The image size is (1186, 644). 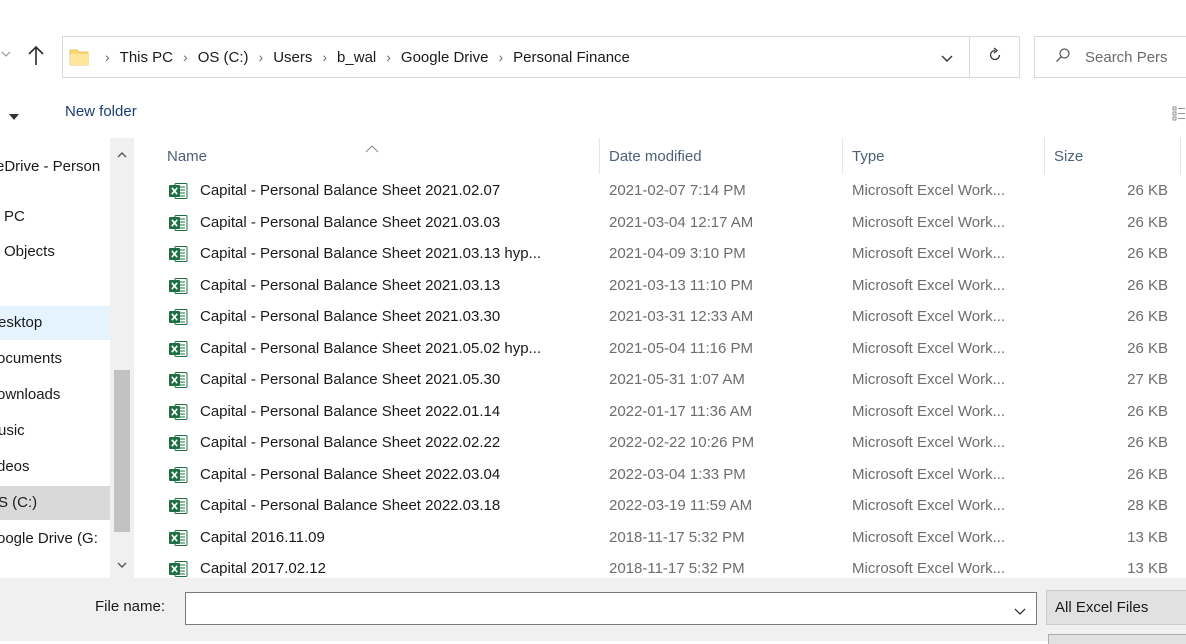 What do you see at coordinates (681, 222) in the screenshot?
I see `file-date-modified: 2021-03-04 12:17 AM` at bounding box center [681, 222].